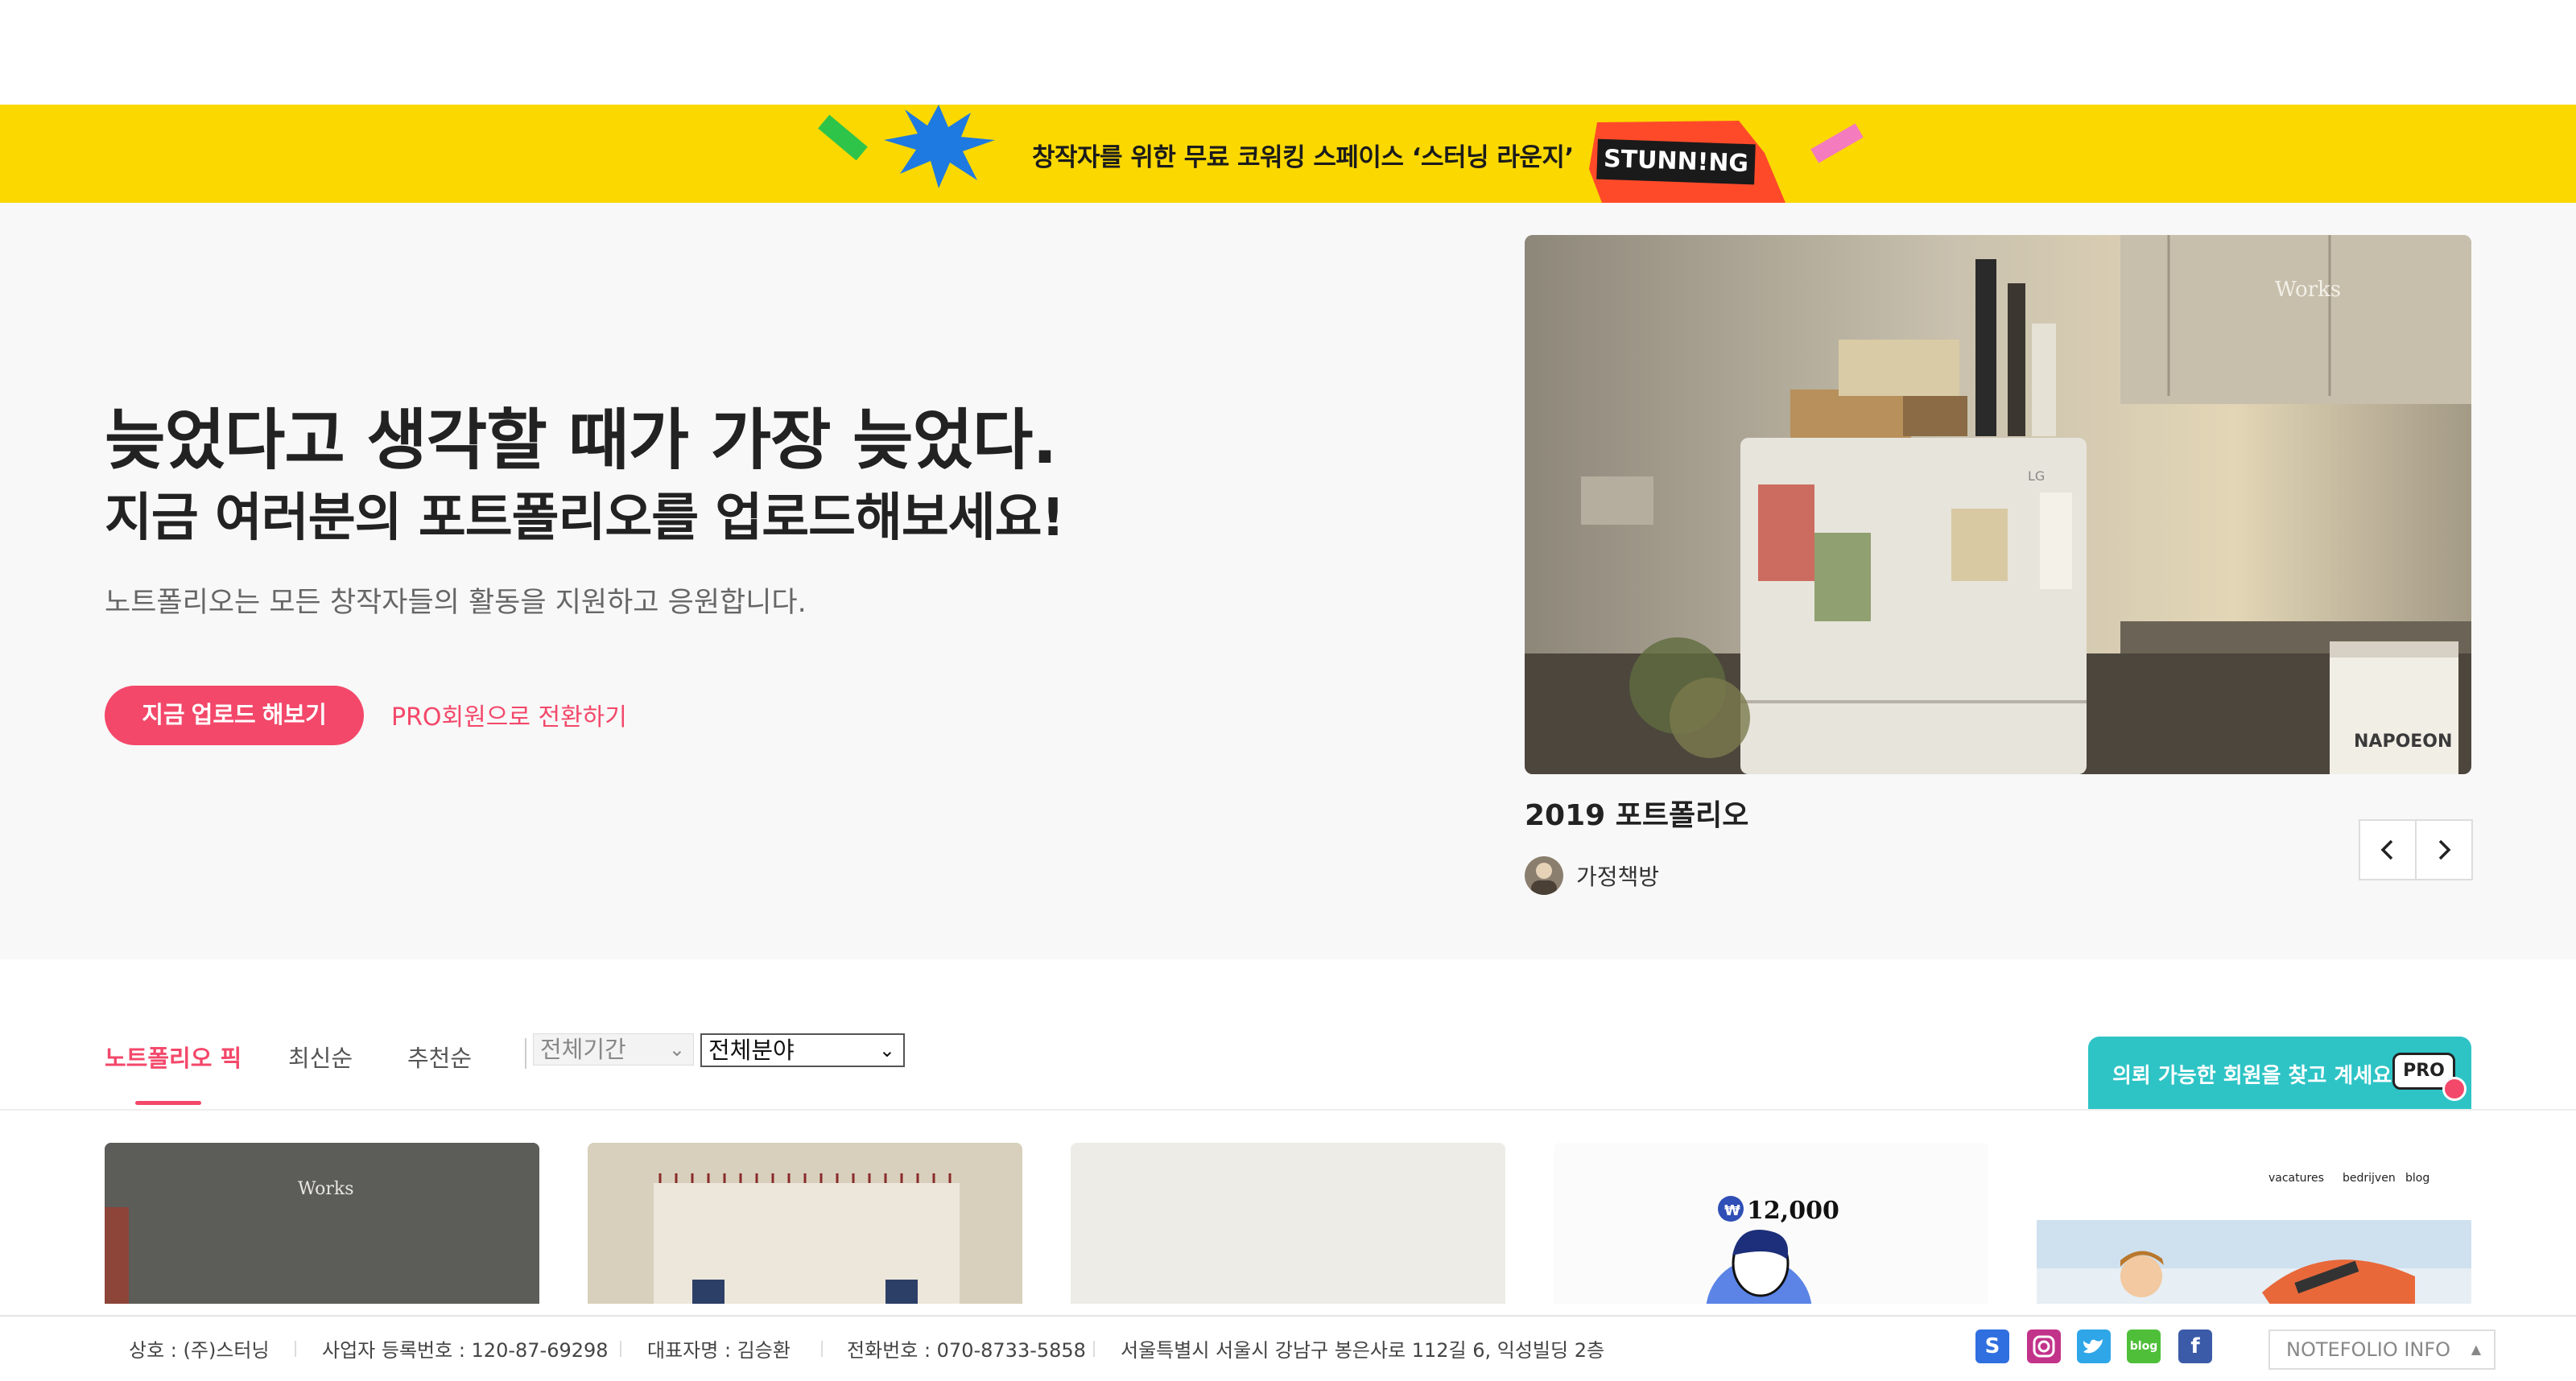  Describe the element at coordinates (1793, 1211) in the screenshot. I see `card-price: 12,000` at that location.